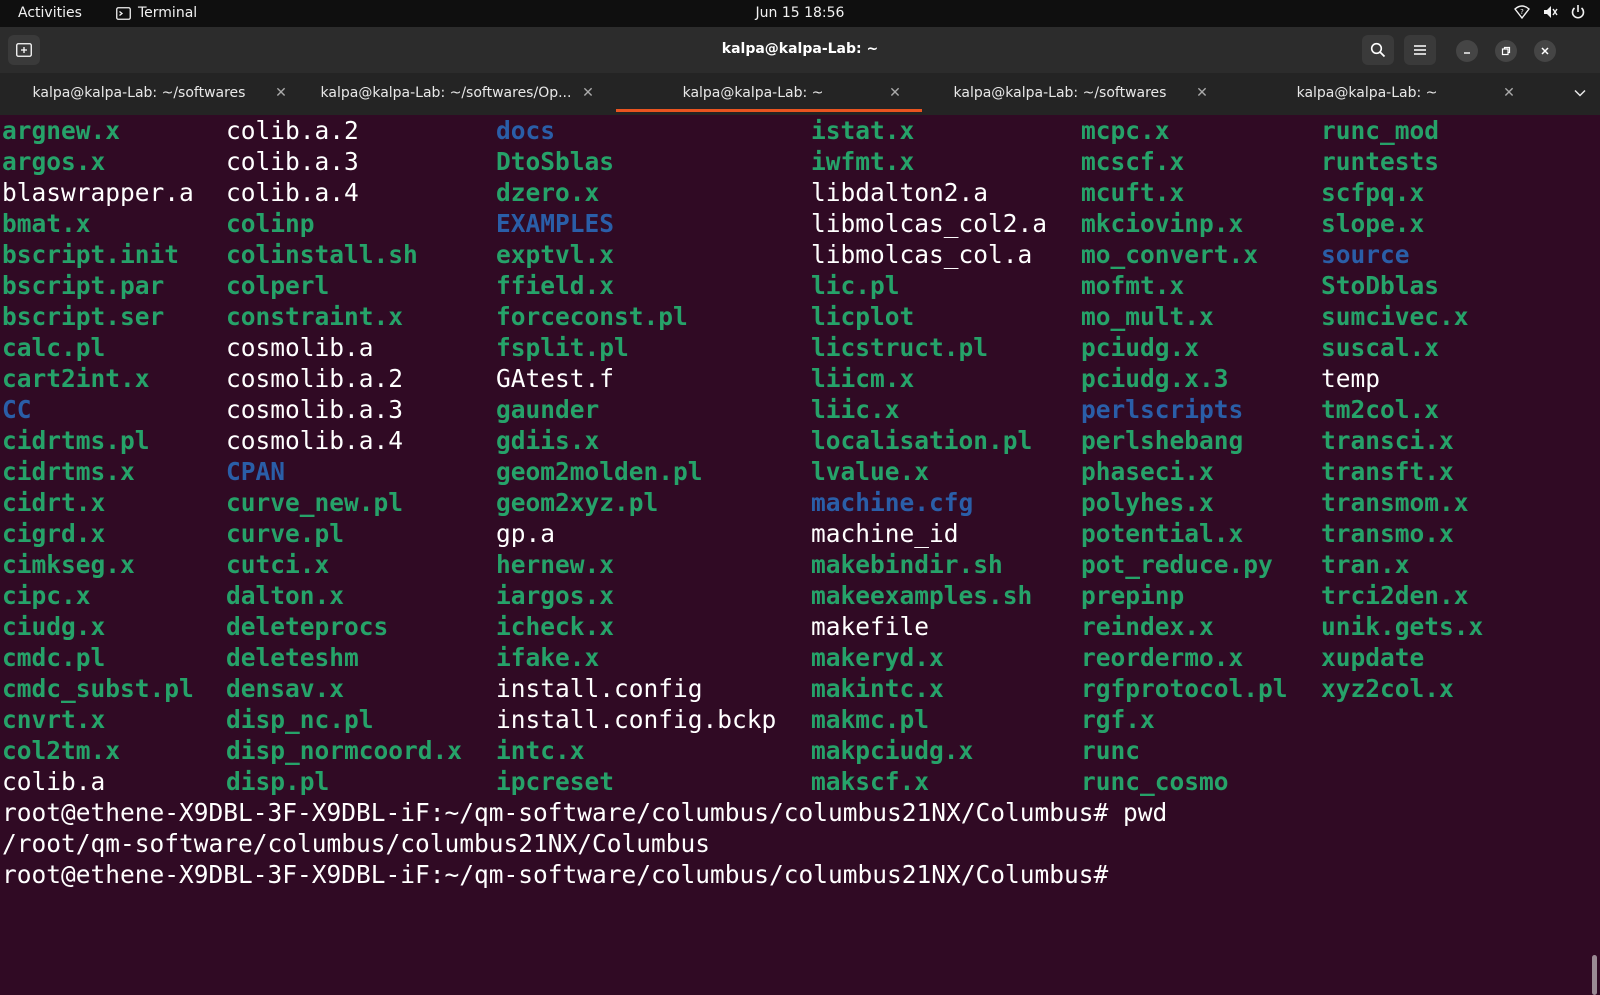  I want to click on volume-muted-icon, so click(1551, 12).